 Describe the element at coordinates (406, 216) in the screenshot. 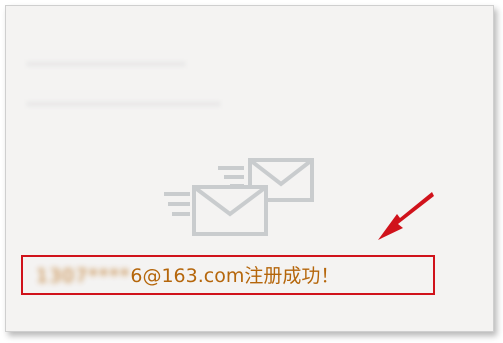

I see `annotation-arrow-icon` at that location.